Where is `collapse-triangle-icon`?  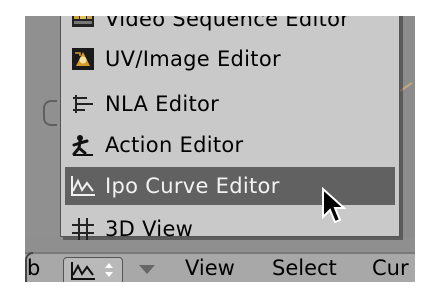 collapse-triangle-icon is located at coordinates (147, 269).